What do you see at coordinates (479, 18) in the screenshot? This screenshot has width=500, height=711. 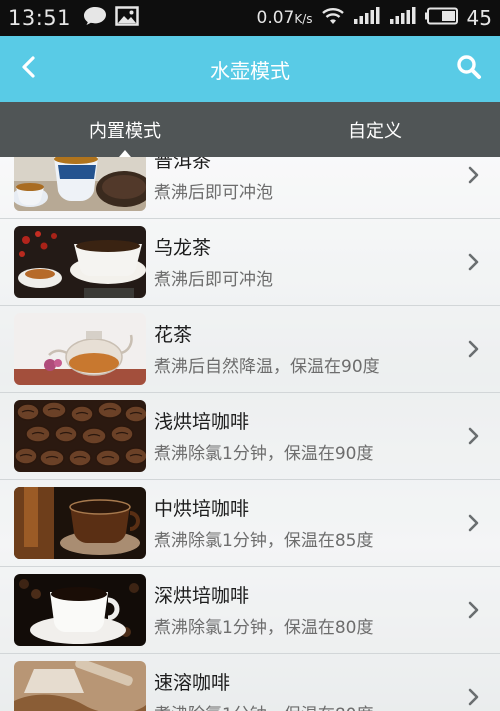 I see `battery-level: 45` at bounding box center [479, 18].